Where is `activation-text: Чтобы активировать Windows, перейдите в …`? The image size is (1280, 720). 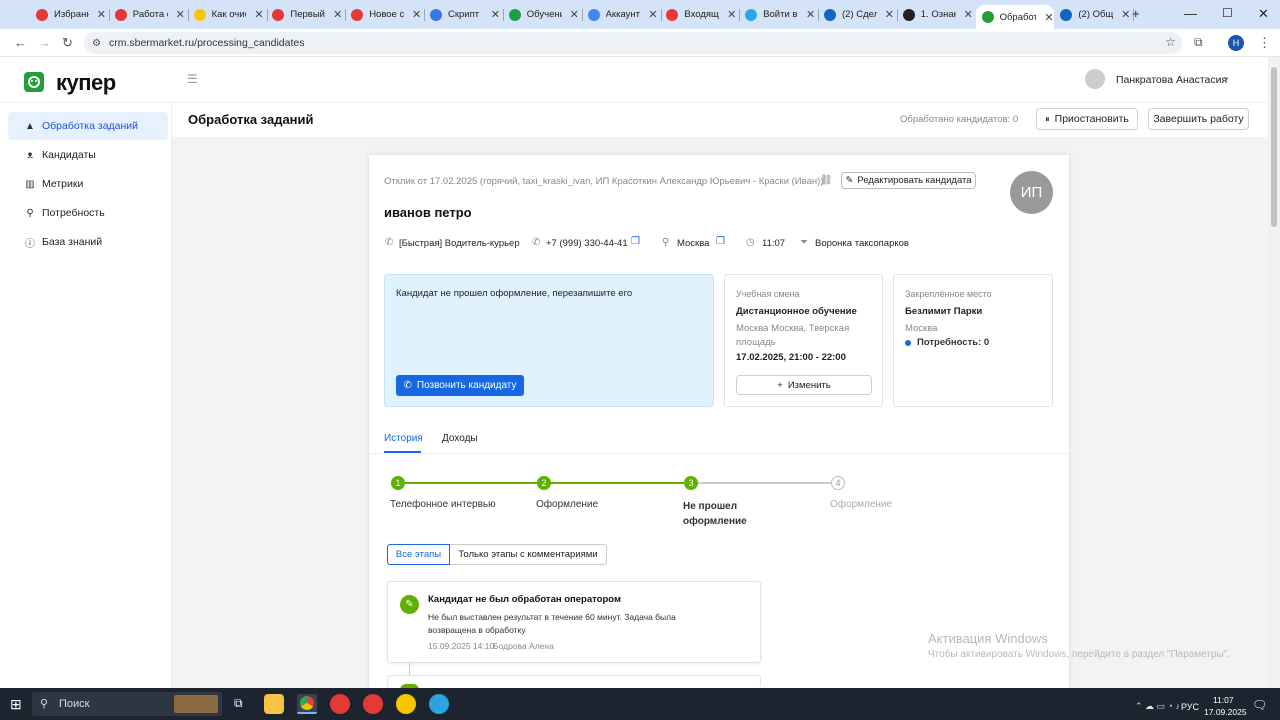 activation-text: Чтобы активировать Windows, перейдите в … is located at coordinates (1079, 654).